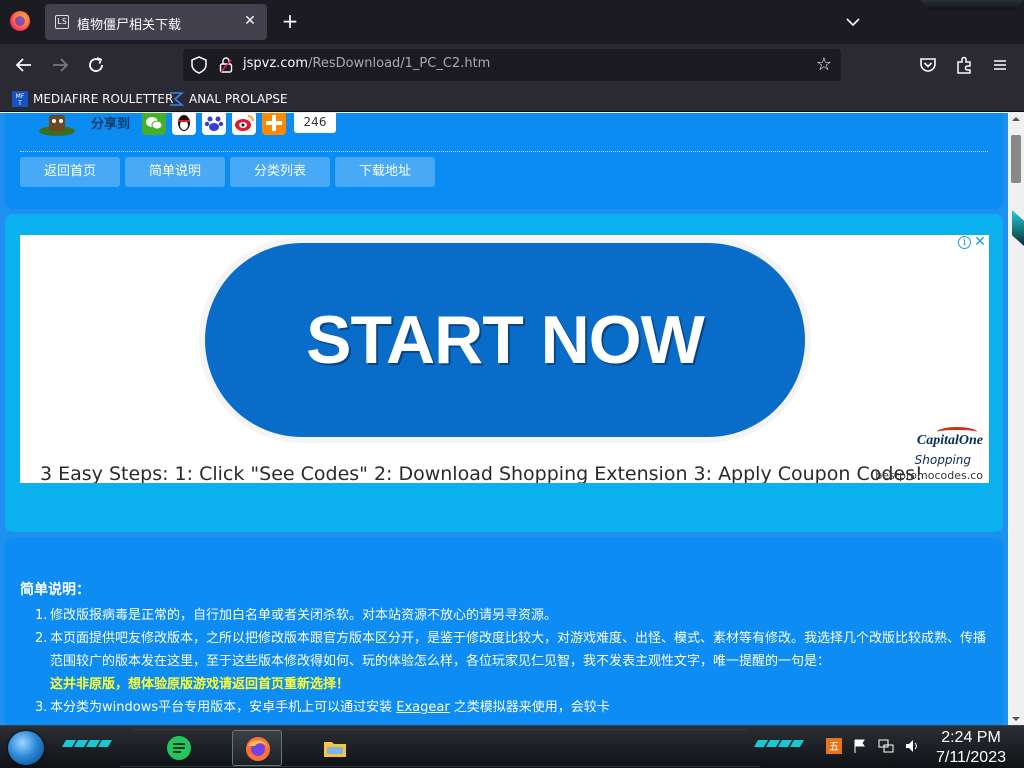 This screenshot has height=768, width=1024. I want to click on bookmark-star-icon: ☆, so click(824, 65).